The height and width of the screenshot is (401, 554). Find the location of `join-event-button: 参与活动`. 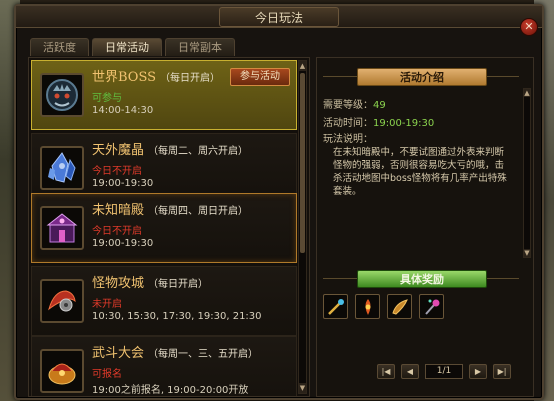

join-event-button: 参与活动 is located at coordinates (260, 77).